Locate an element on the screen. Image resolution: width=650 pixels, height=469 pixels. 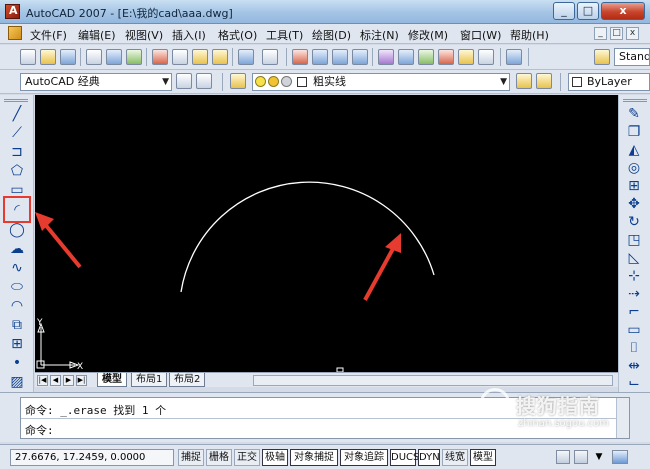
offset-icon: ◎ is located at coordinates (634, 168).